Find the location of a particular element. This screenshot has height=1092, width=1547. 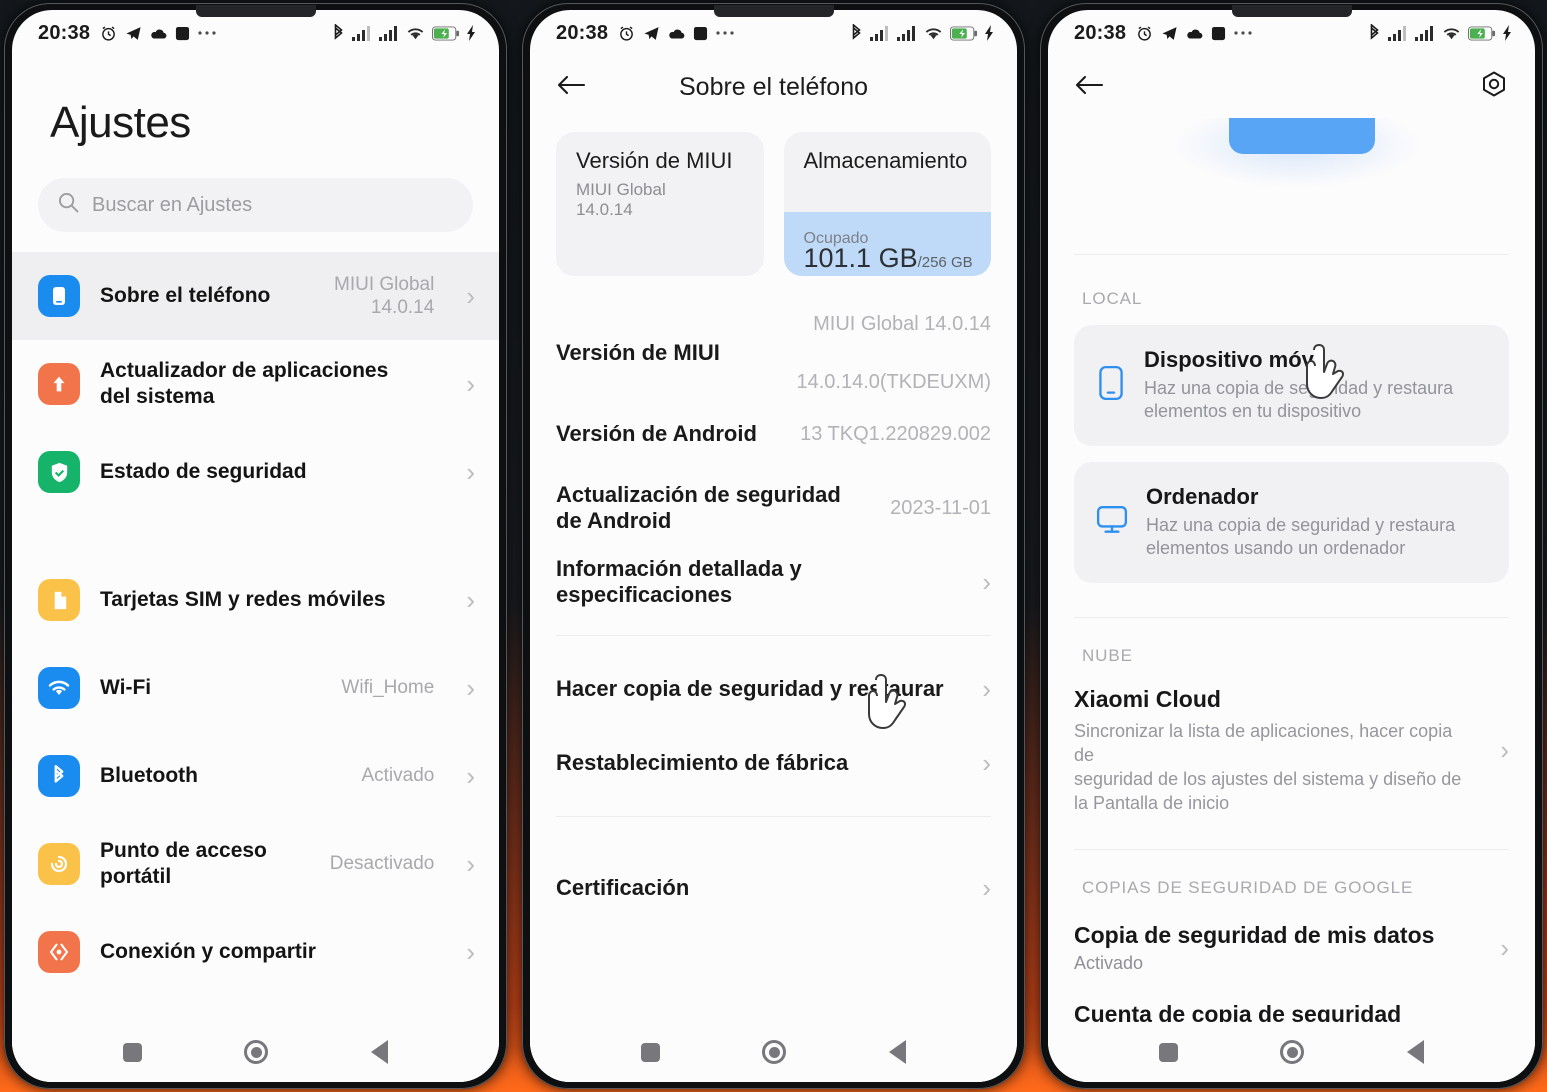

sidebar-item-estado-seguridad: Estado de seguridad › is located at coordinates (255, 472).